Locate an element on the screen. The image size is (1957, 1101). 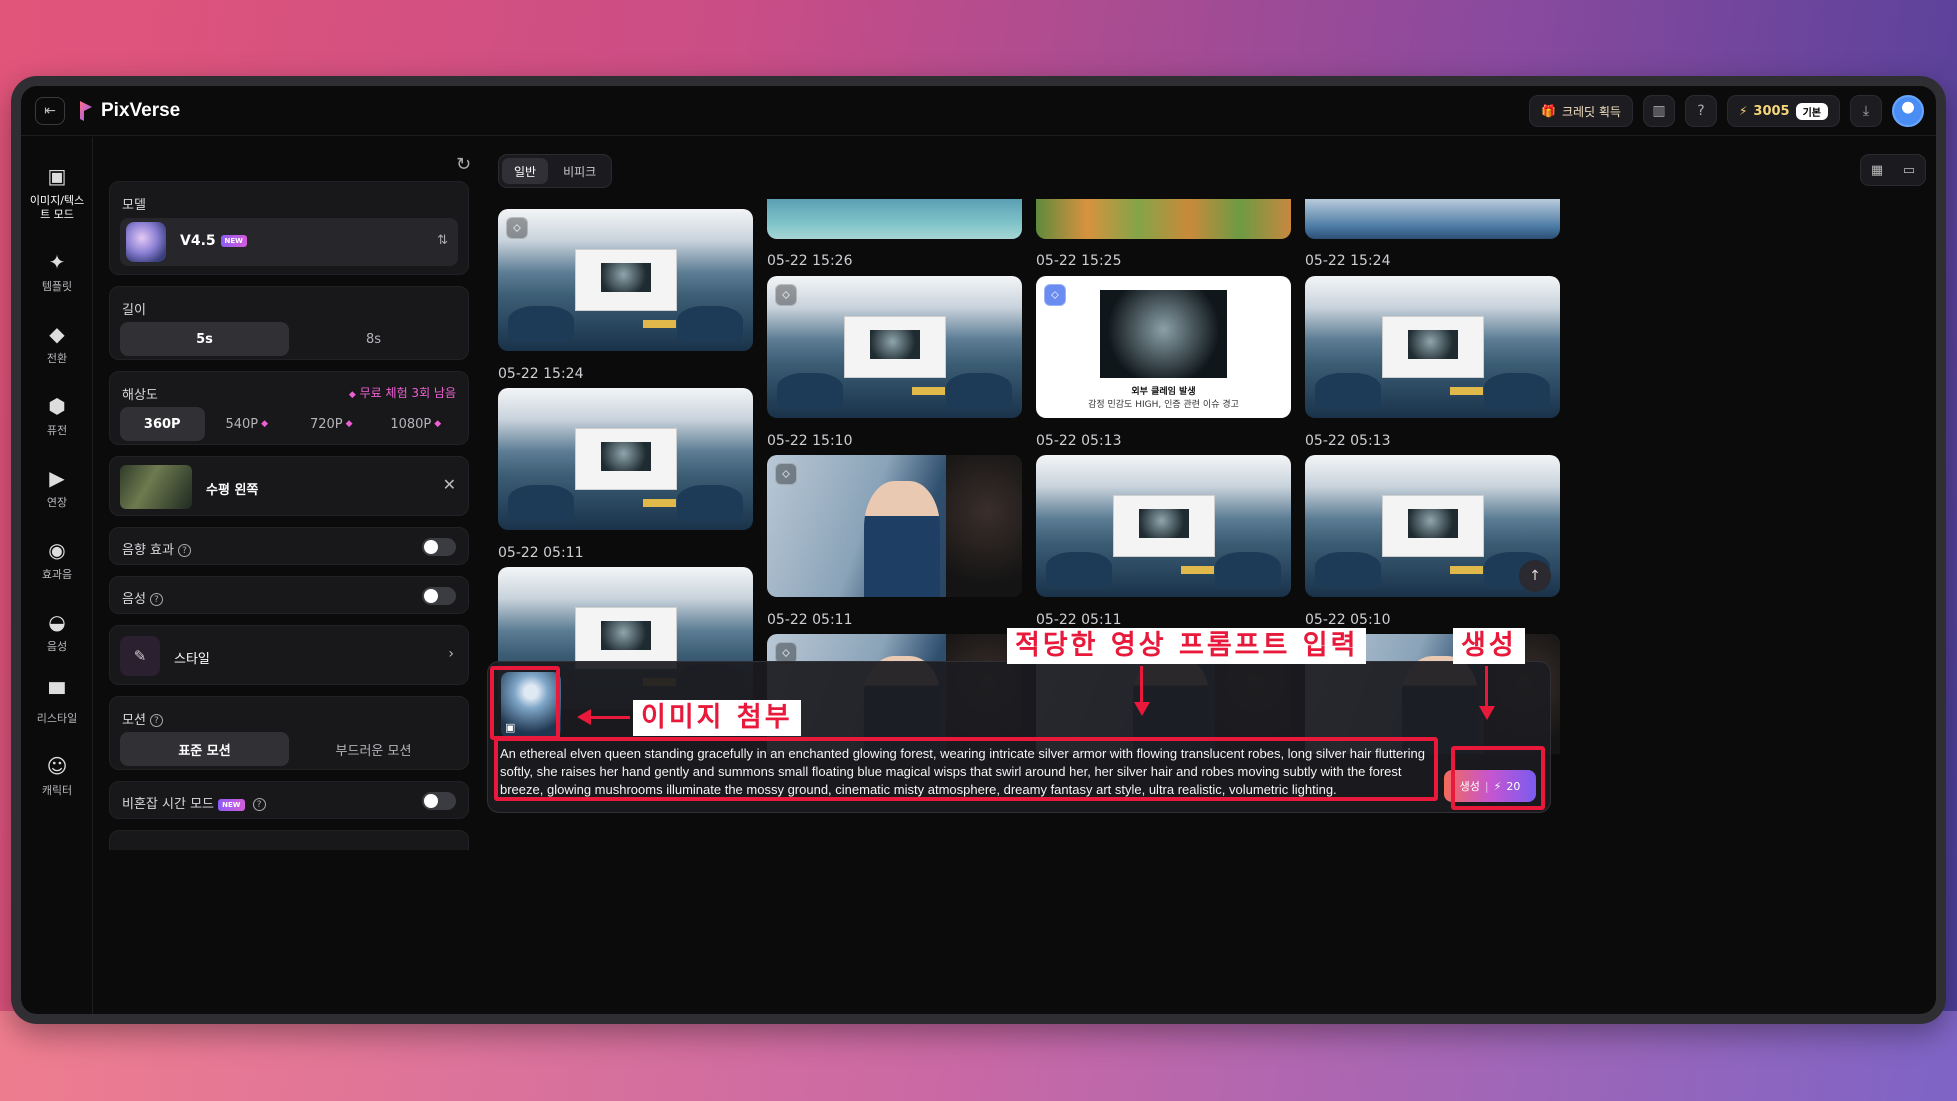
sidebar-label: 연장 is located at coordinates (57, 502).